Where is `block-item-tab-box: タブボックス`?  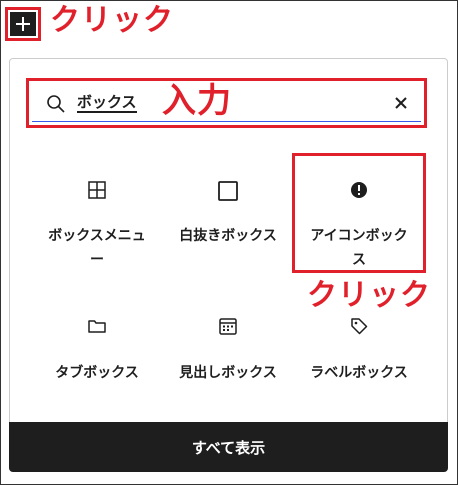
block-item-tab-box: タブボックス is located at coordinates (97, 350).